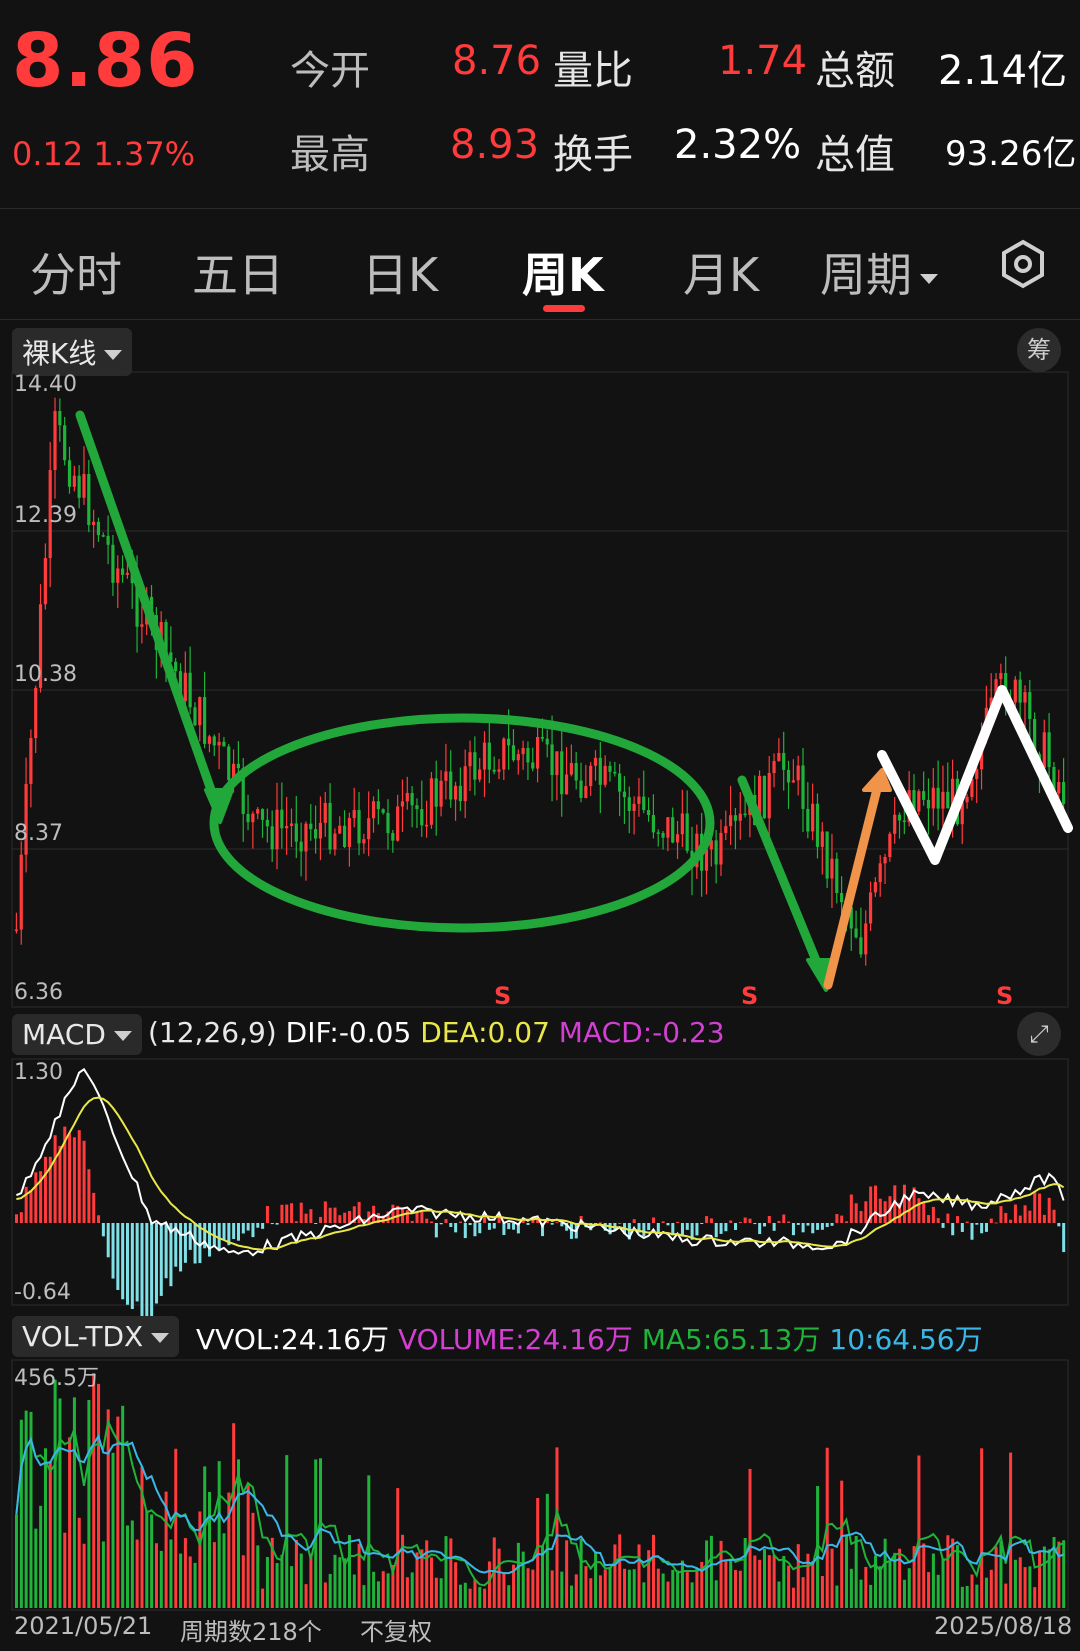  What do you see at coordinates (251, 1632) in the screenshot?
I see `period-count: 周期数218个` at bounding box center [251, 1632].